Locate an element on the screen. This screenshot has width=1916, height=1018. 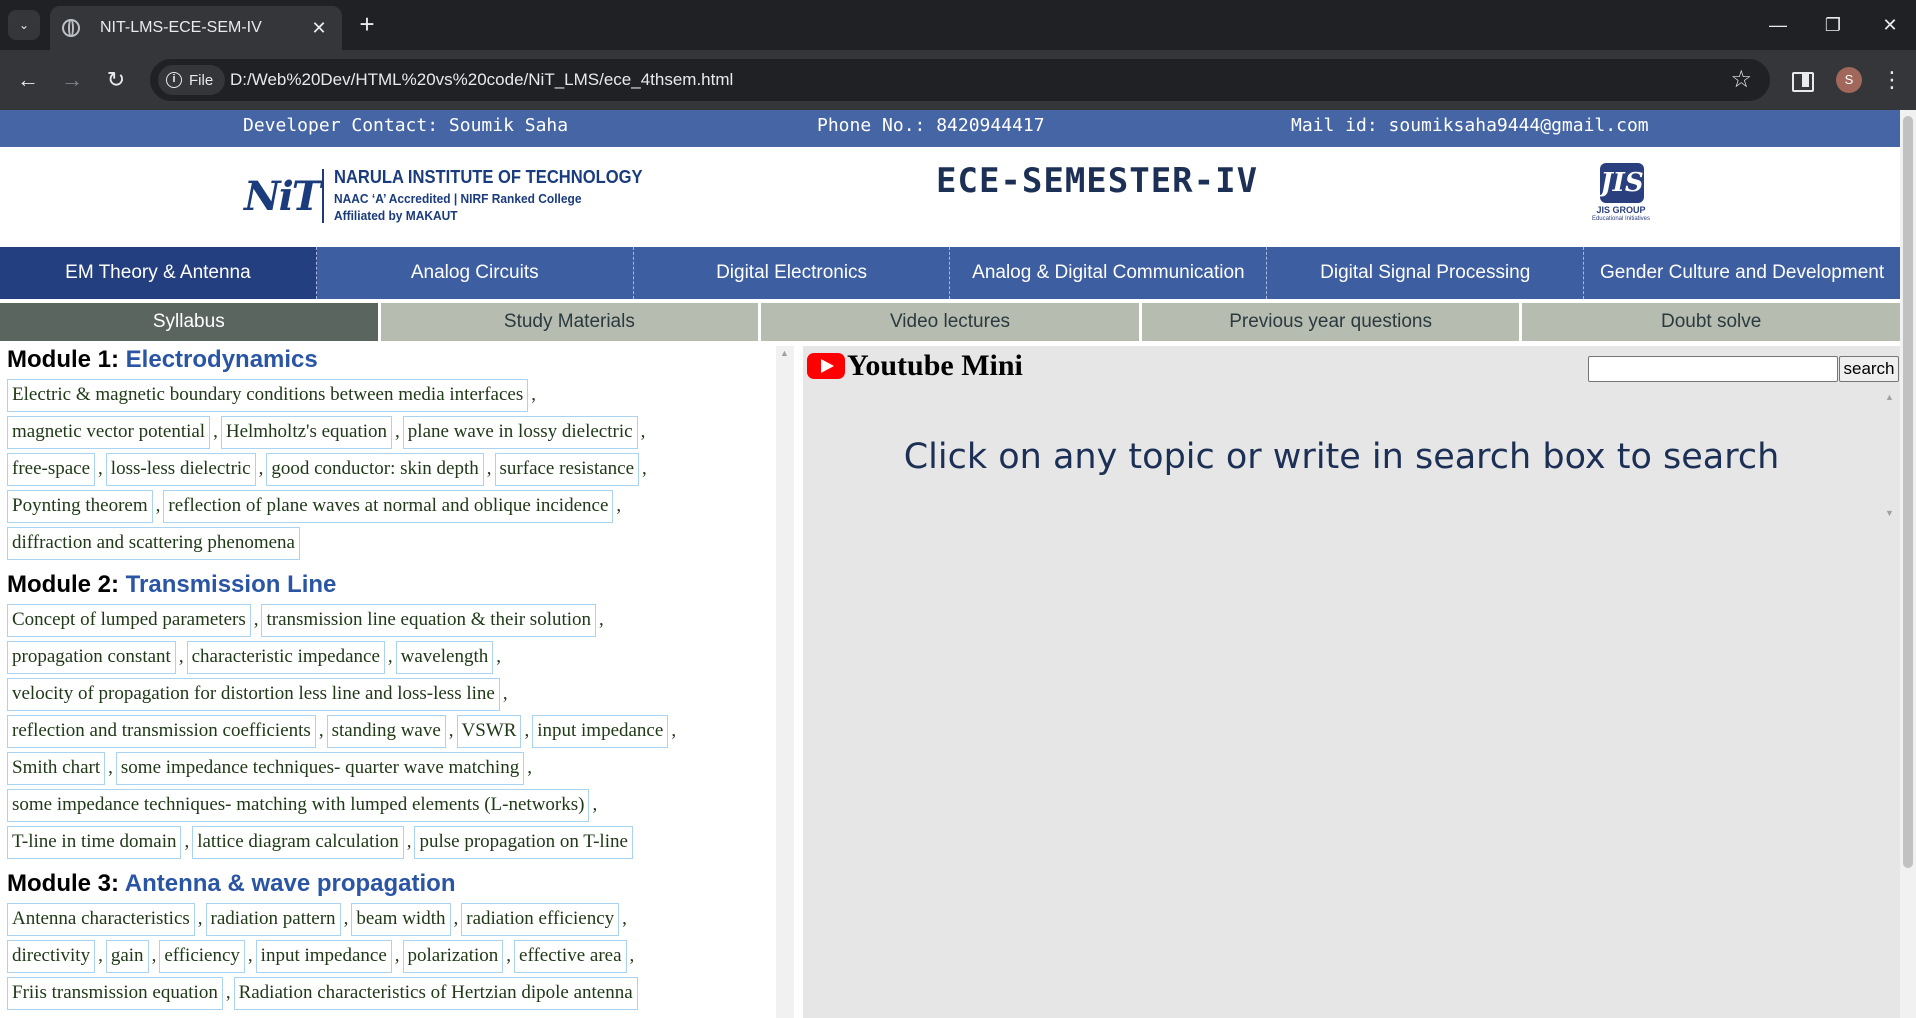
subject-tab-communication: Analog & Digital Communication is located at coordinates (1109, 273).